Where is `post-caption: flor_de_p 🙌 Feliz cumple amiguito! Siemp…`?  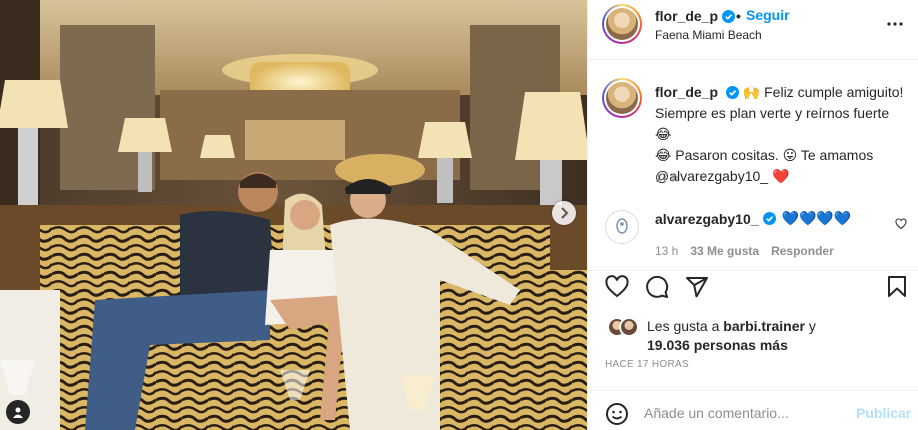
post-caption: flor_de_p 🙌 Feliz cumple amiguito! Siemp… is located at coordinates (780, 134).